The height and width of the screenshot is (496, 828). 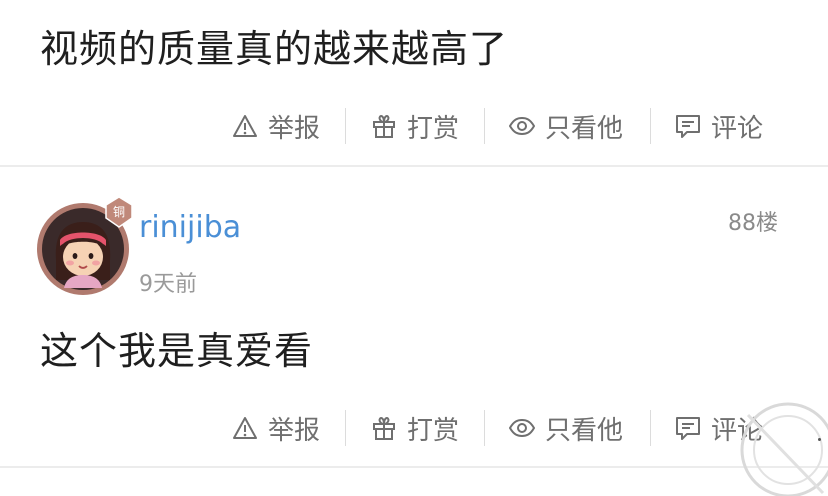 I want to click on floor-number: 88楼, so click(x=753, y=223).